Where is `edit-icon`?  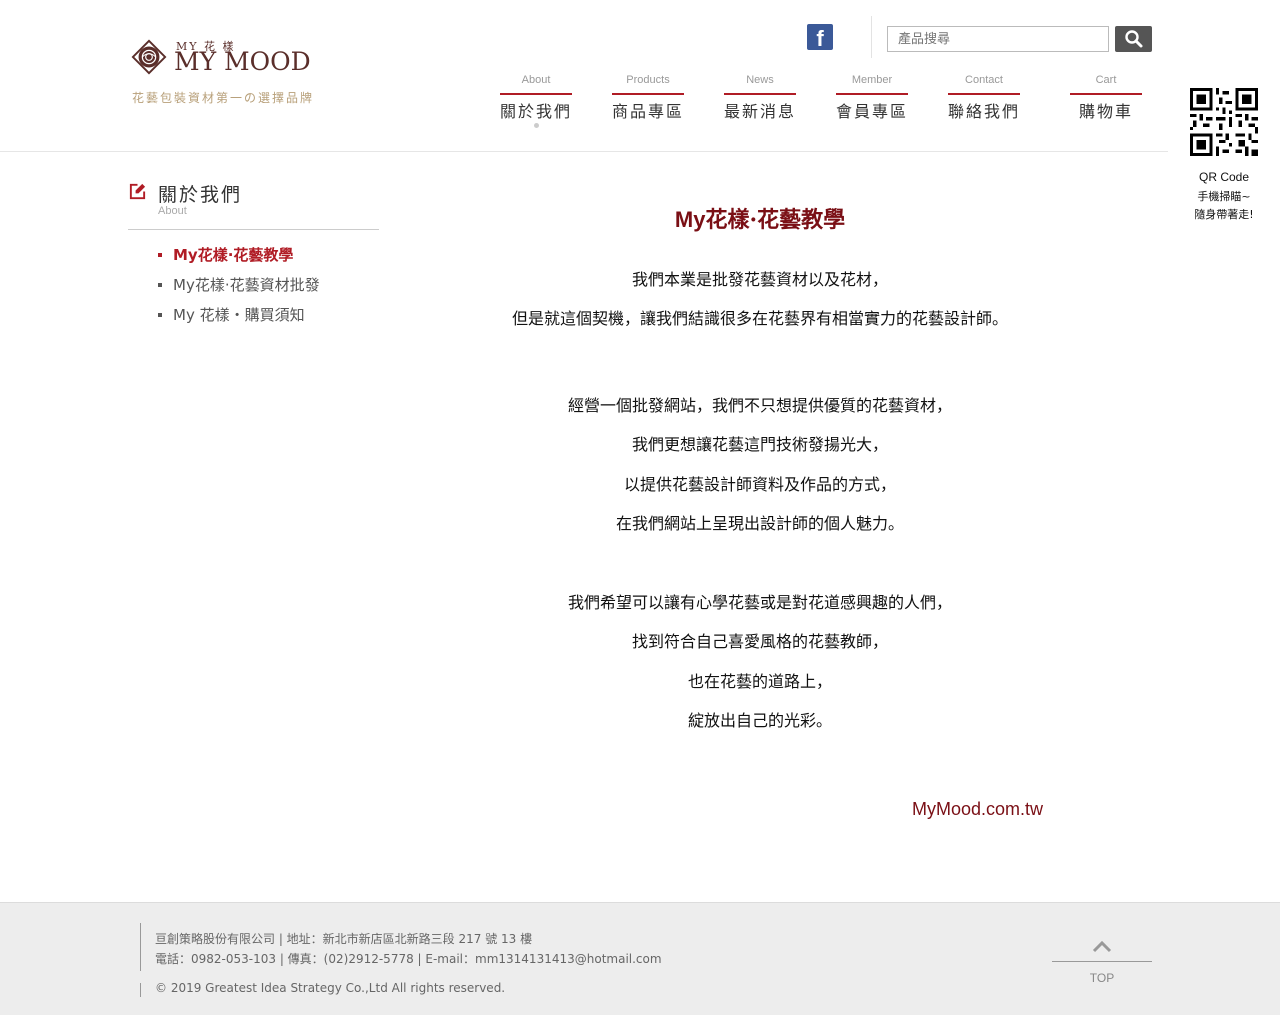
edit-icon is located at coordinates (137, 191).